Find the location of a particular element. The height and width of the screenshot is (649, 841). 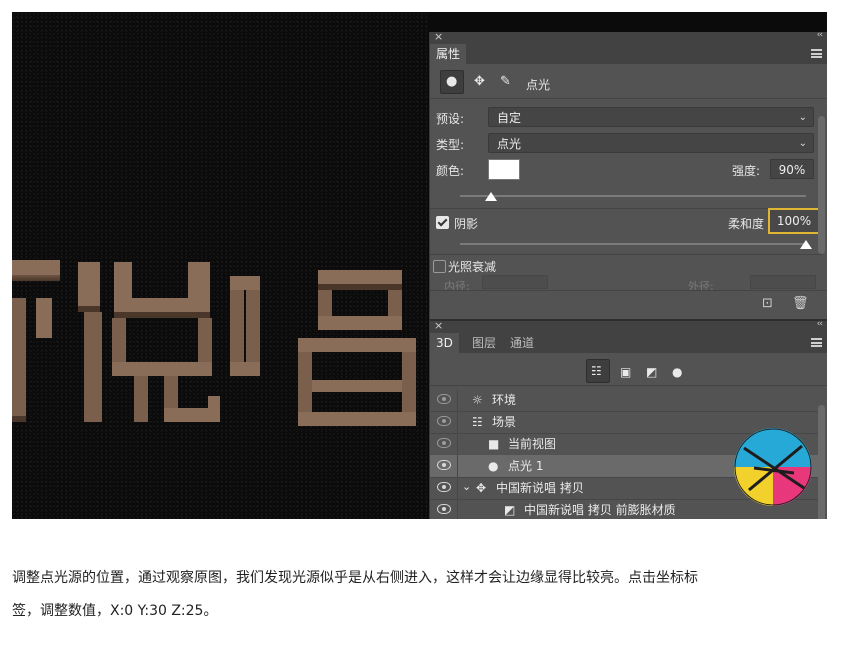

char-xin-partial is located at coordinates (36, 341).